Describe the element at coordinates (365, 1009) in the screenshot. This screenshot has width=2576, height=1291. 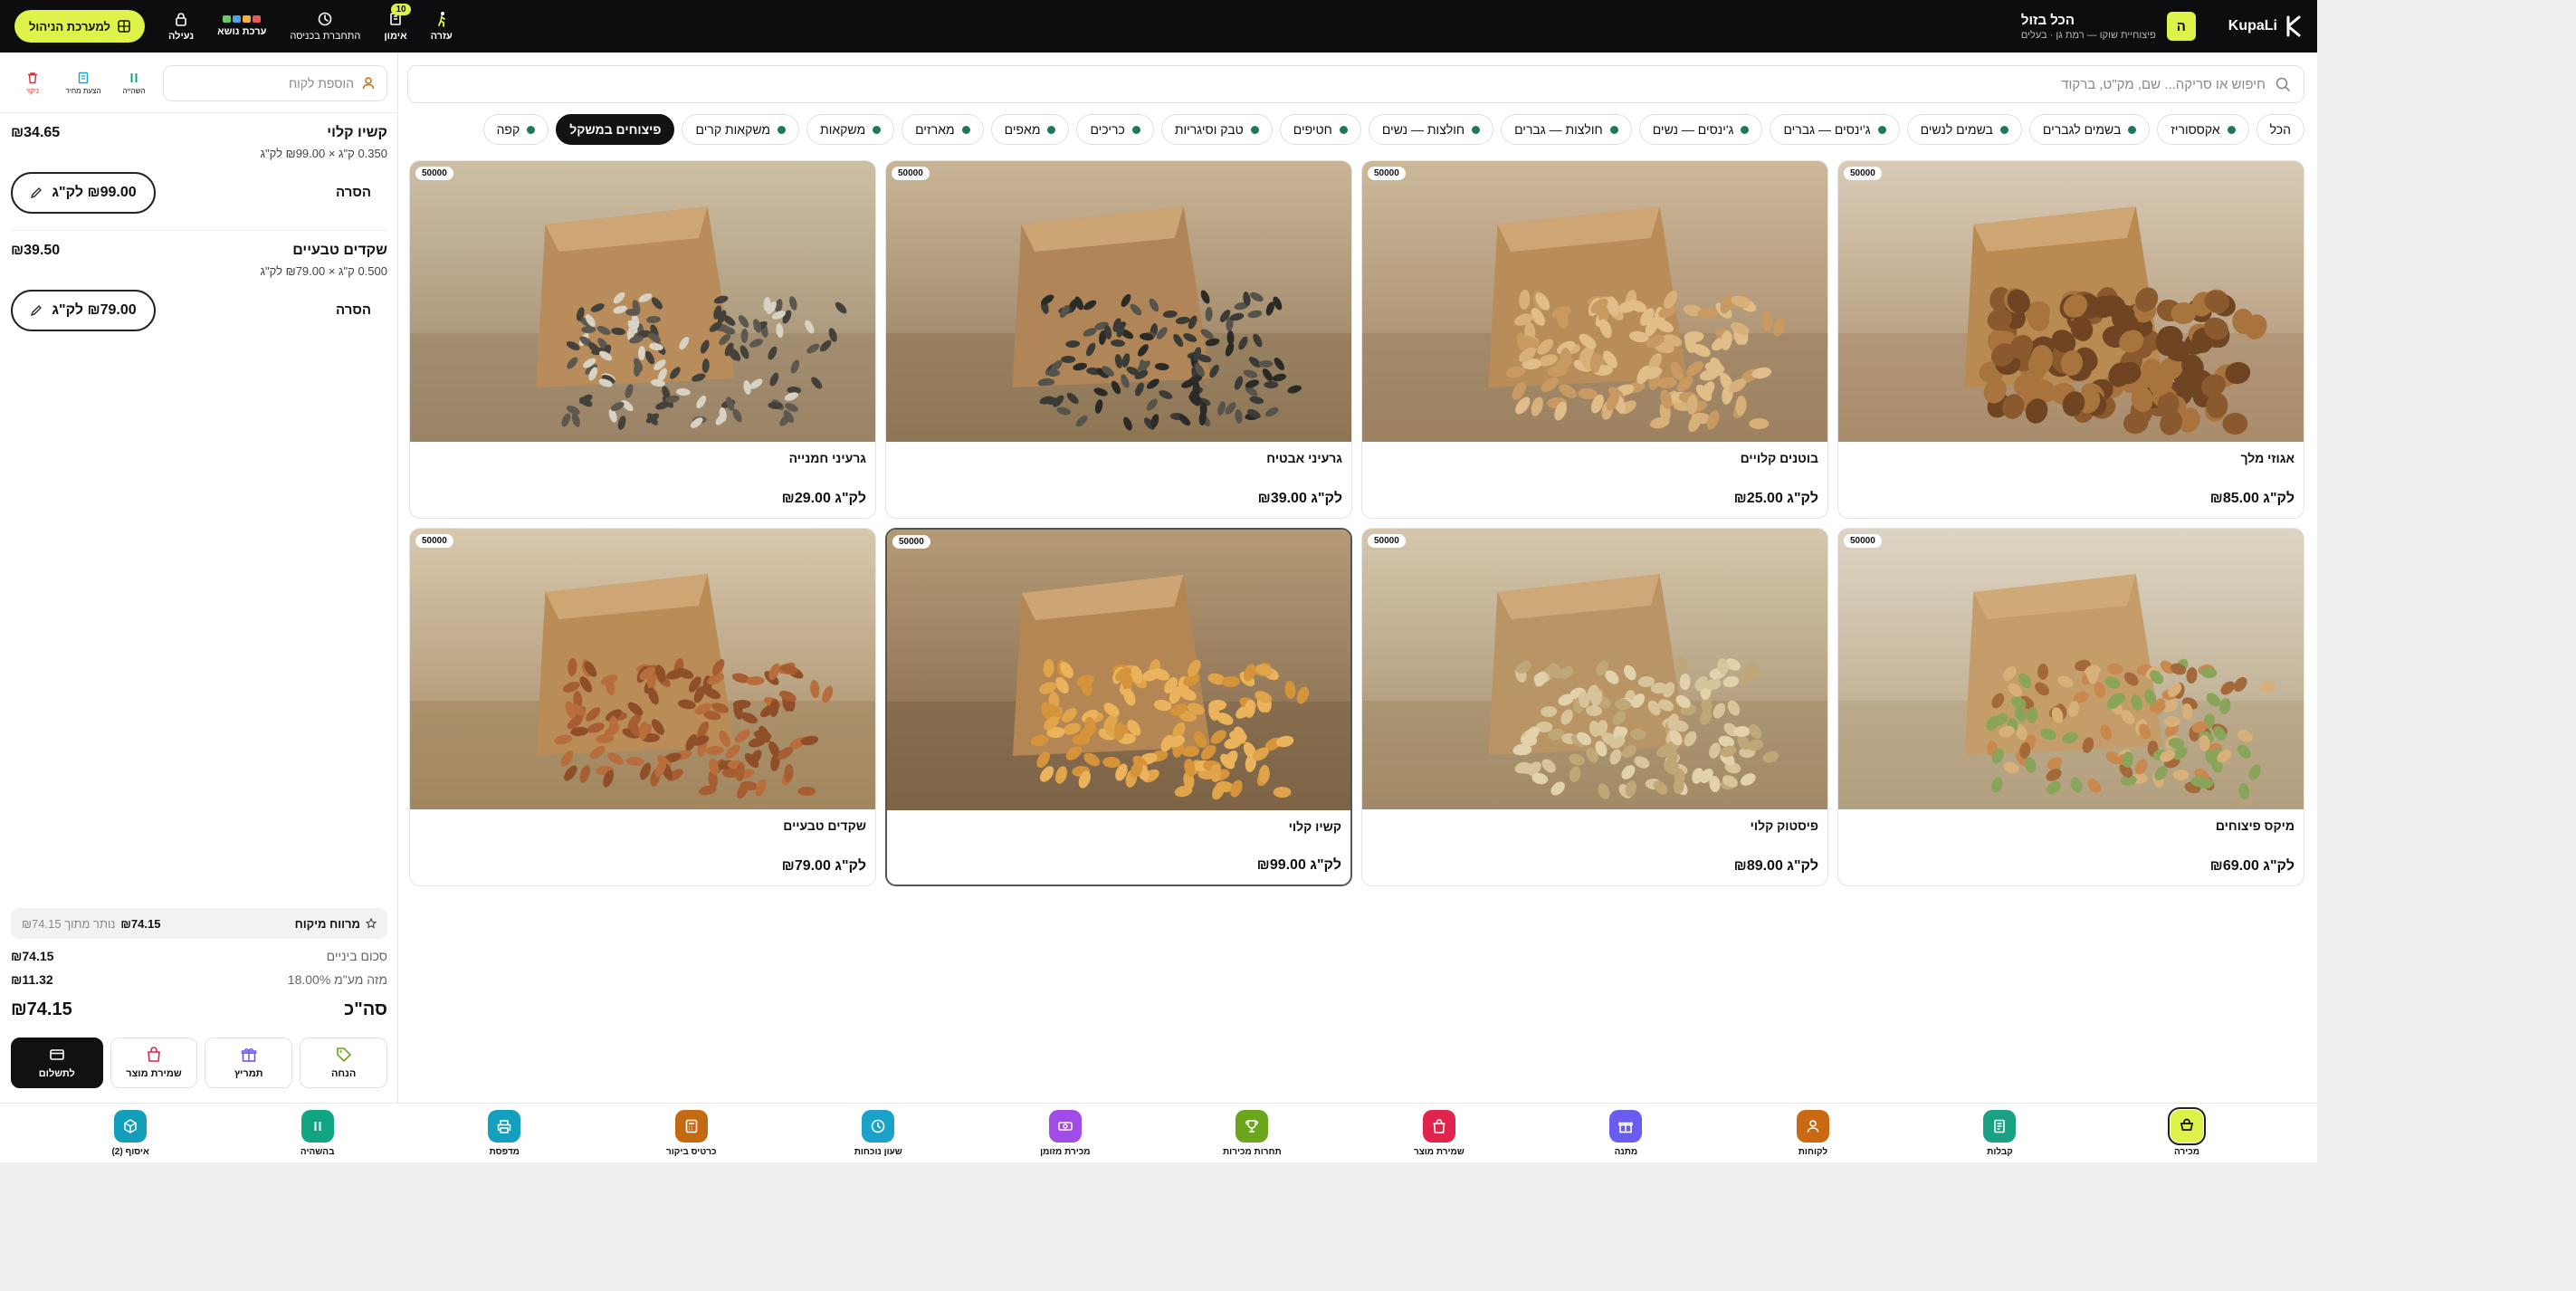
I see `total-label: סה"כ` at that location.